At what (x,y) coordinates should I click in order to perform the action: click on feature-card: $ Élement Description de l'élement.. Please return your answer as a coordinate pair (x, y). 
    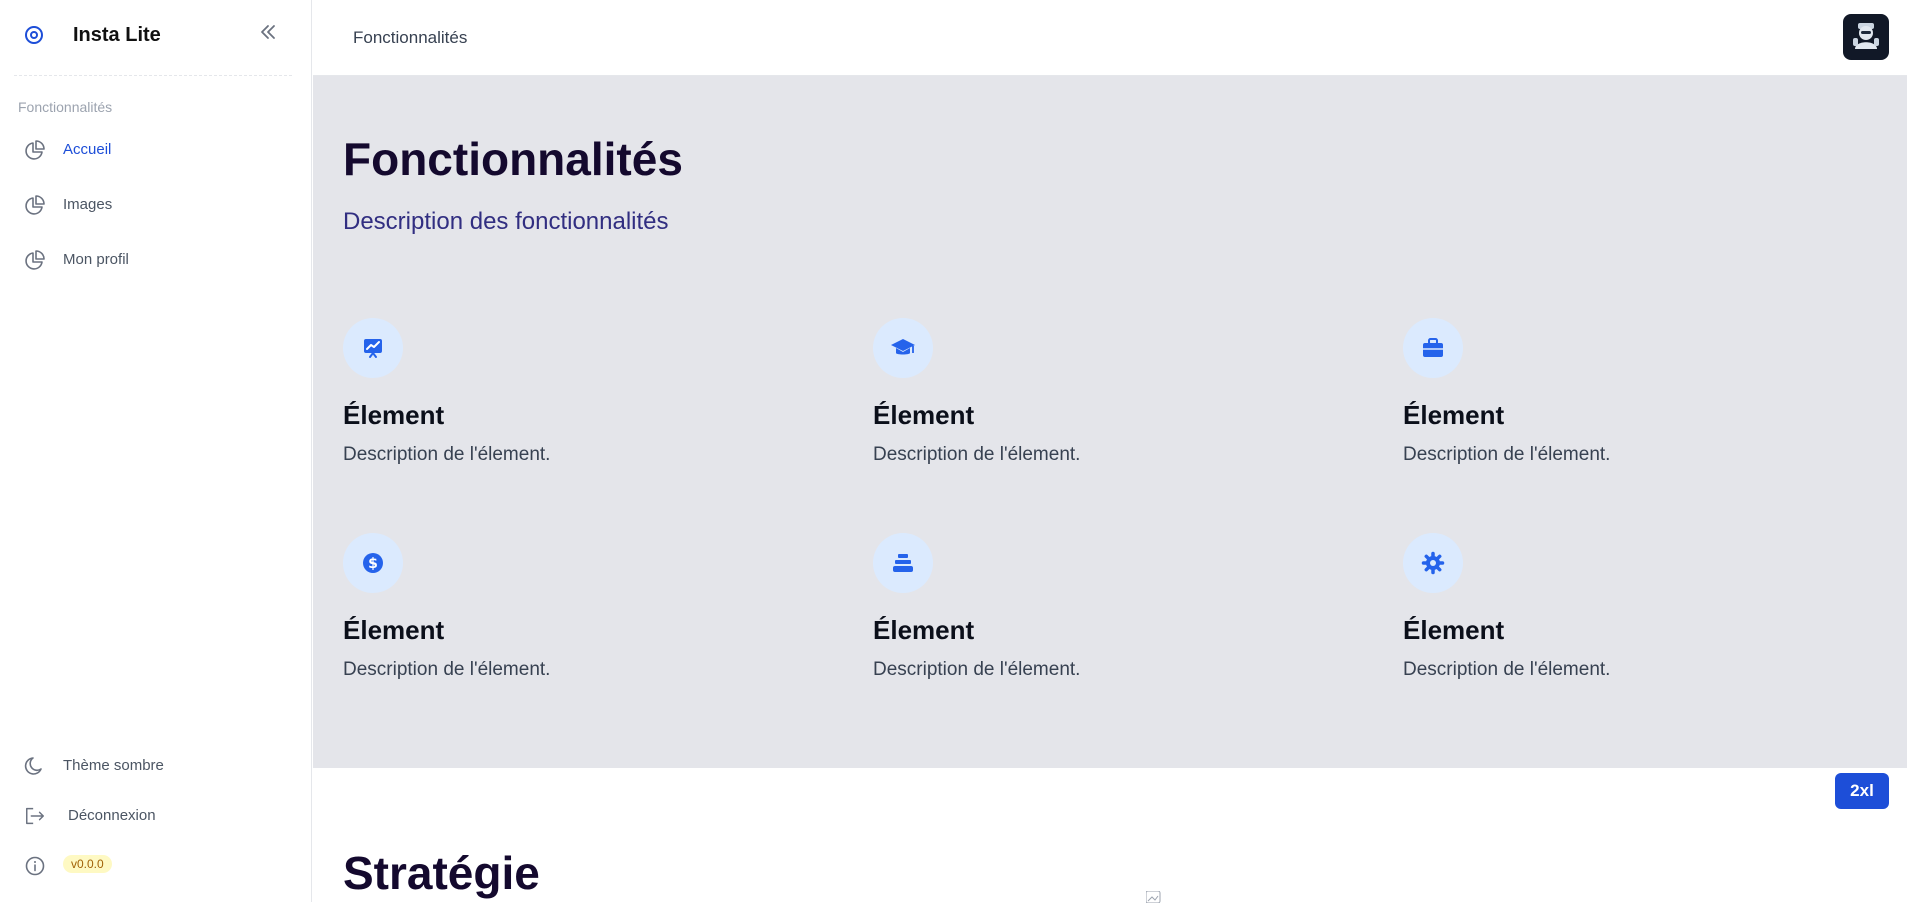
    Looking at the image, I should click on (583, 618).